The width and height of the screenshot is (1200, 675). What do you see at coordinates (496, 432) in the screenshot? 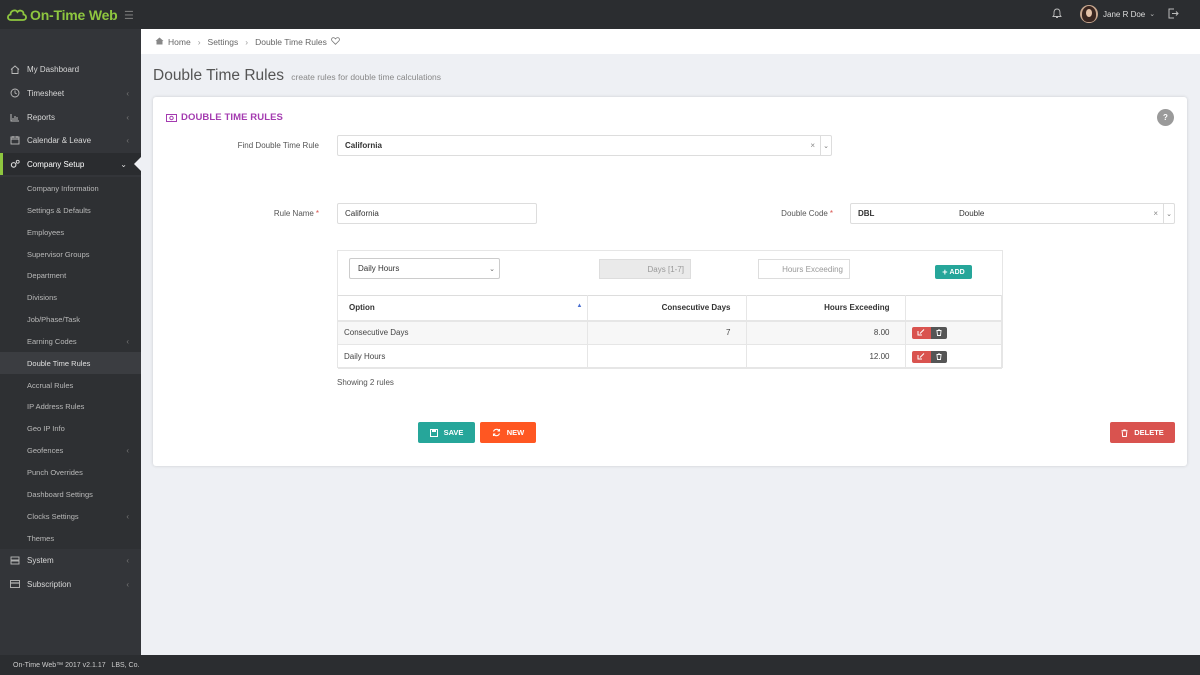
I see `refresh-icon` at bounding box center [496, 432].